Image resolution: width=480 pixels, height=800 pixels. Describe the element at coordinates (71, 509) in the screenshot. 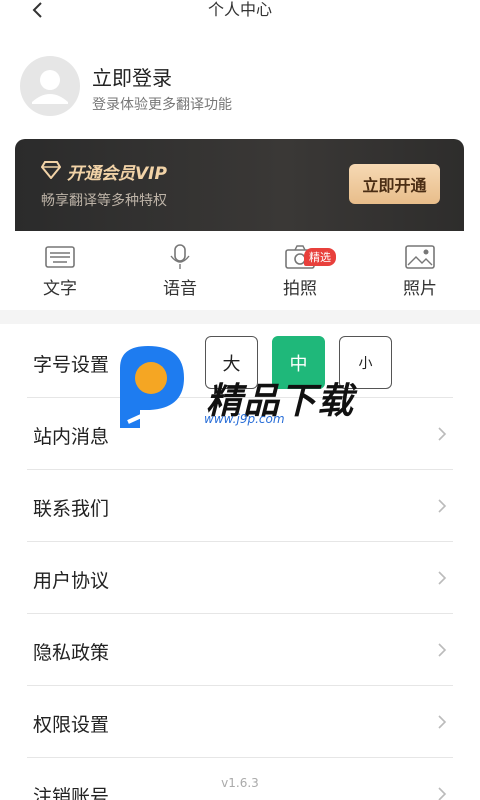

I see `menu-label: 联系我们` at that location.